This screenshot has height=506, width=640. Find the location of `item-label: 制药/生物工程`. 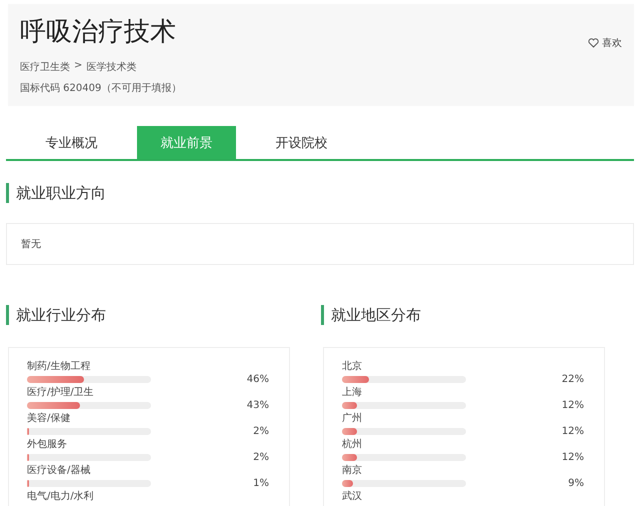

item-label: 制药/生物工程 is located at coordinates (59, 366).